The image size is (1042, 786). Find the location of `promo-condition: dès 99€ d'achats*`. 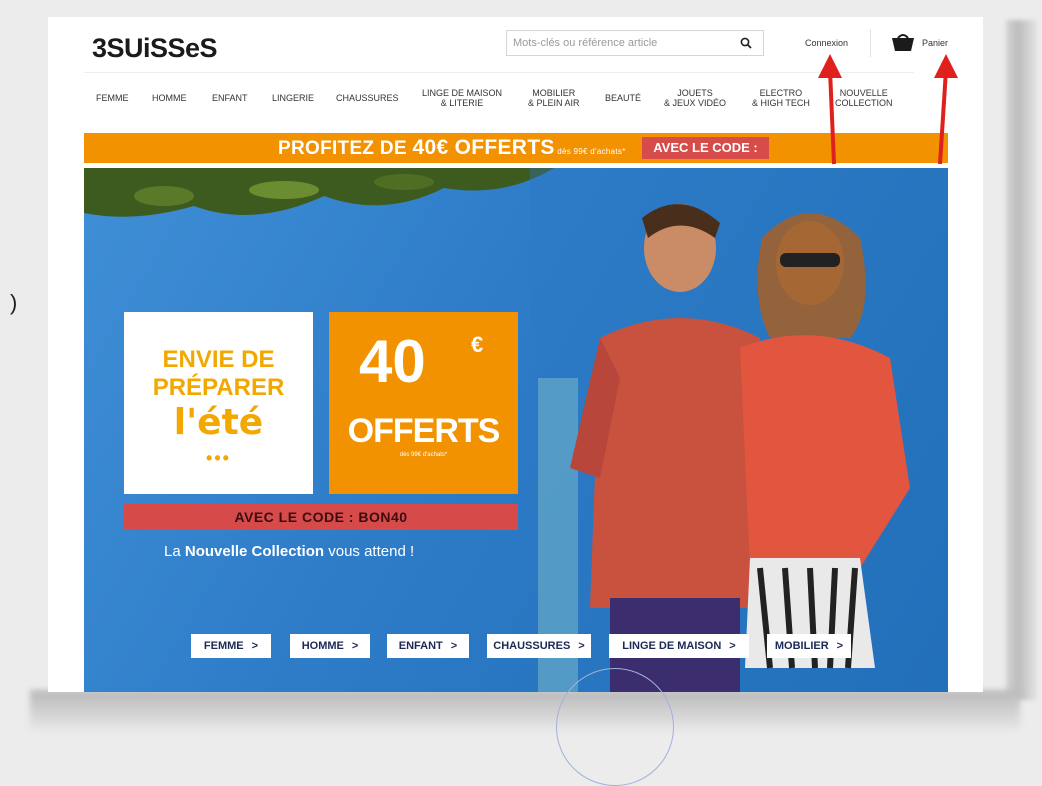

promo-condition: dès 99€ d'achats* is located at coordinates (590, 151).